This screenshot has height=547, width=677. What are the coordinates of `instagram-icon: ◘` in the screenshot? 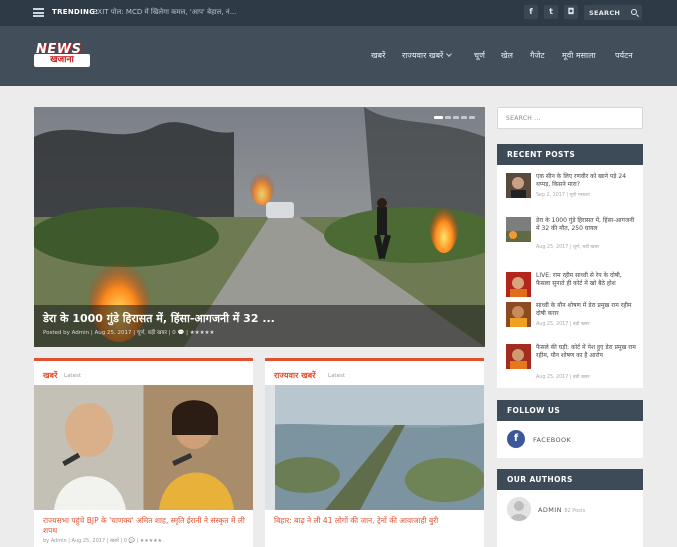 It's located at (571, 12).